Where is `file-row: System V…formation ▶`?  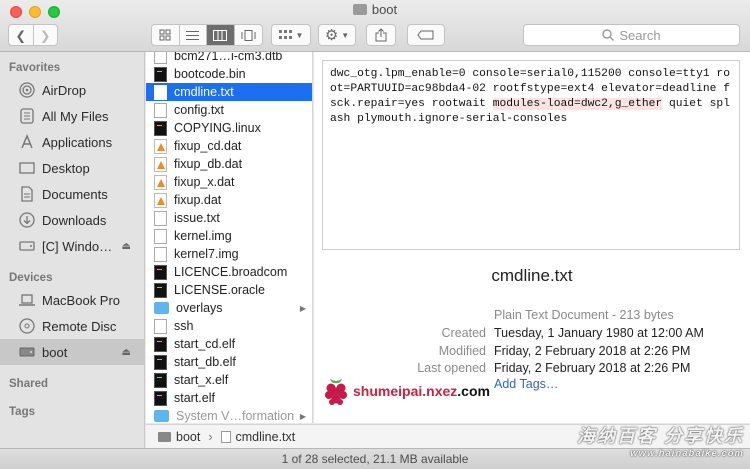
file-row: System V…formation ▶ is located at coordinates (229, 415).